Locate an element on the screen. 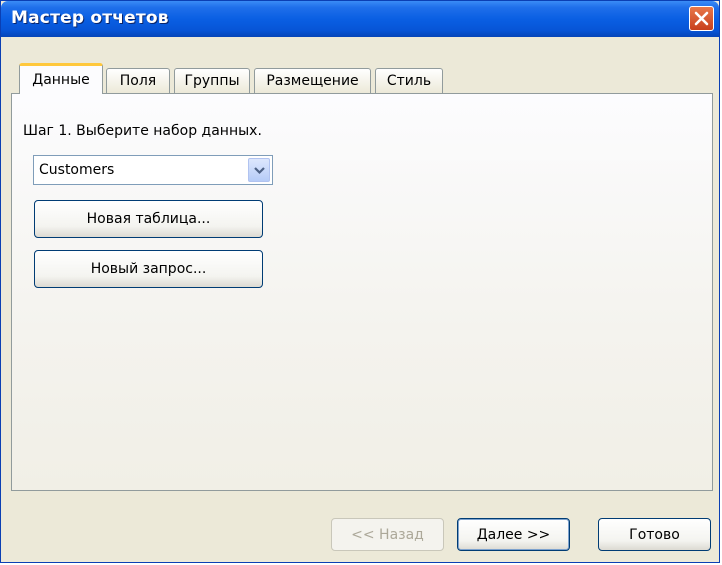 This screenshot has height=565, width=722. back-button: << Назад is located at coordinates (387, 534).